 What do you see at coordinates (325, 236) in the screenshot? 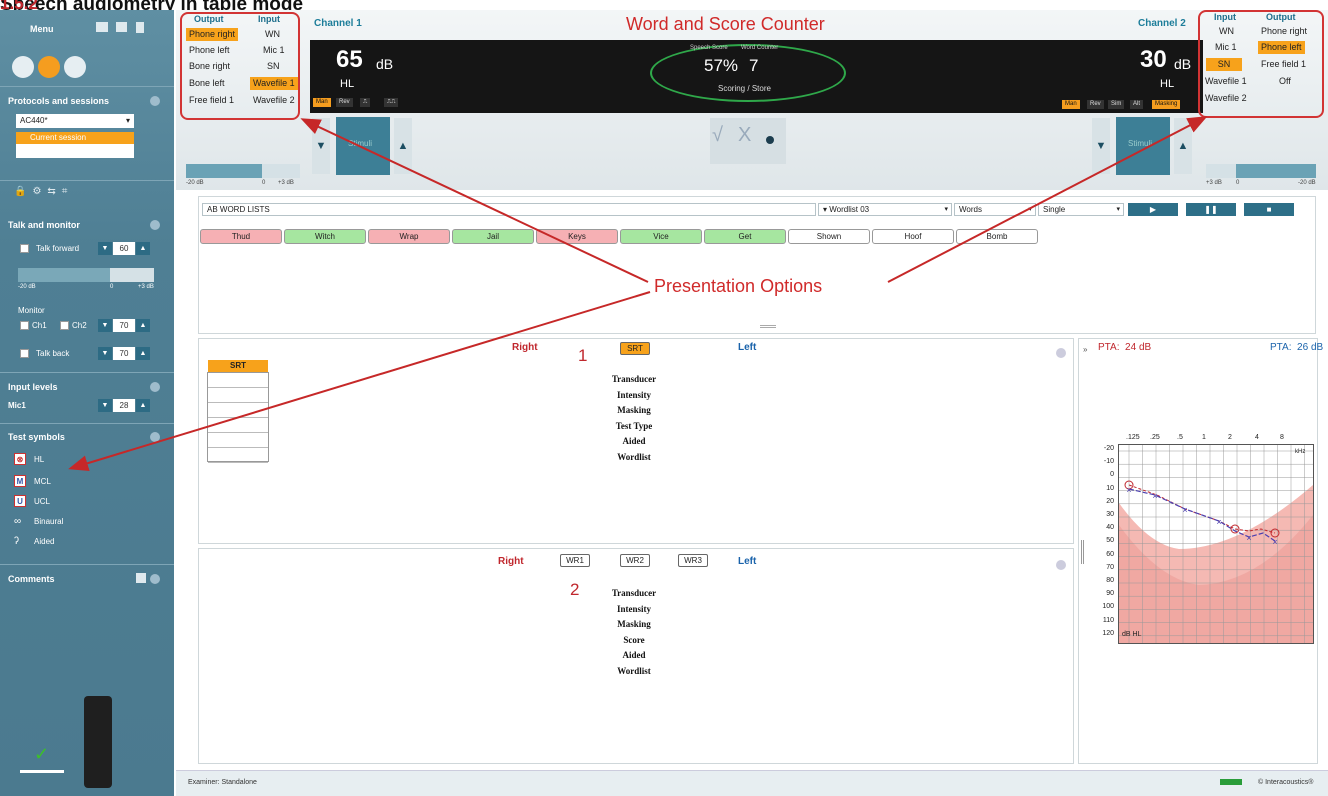
I see `word-button: Witch` at bounding box center [325, 236].